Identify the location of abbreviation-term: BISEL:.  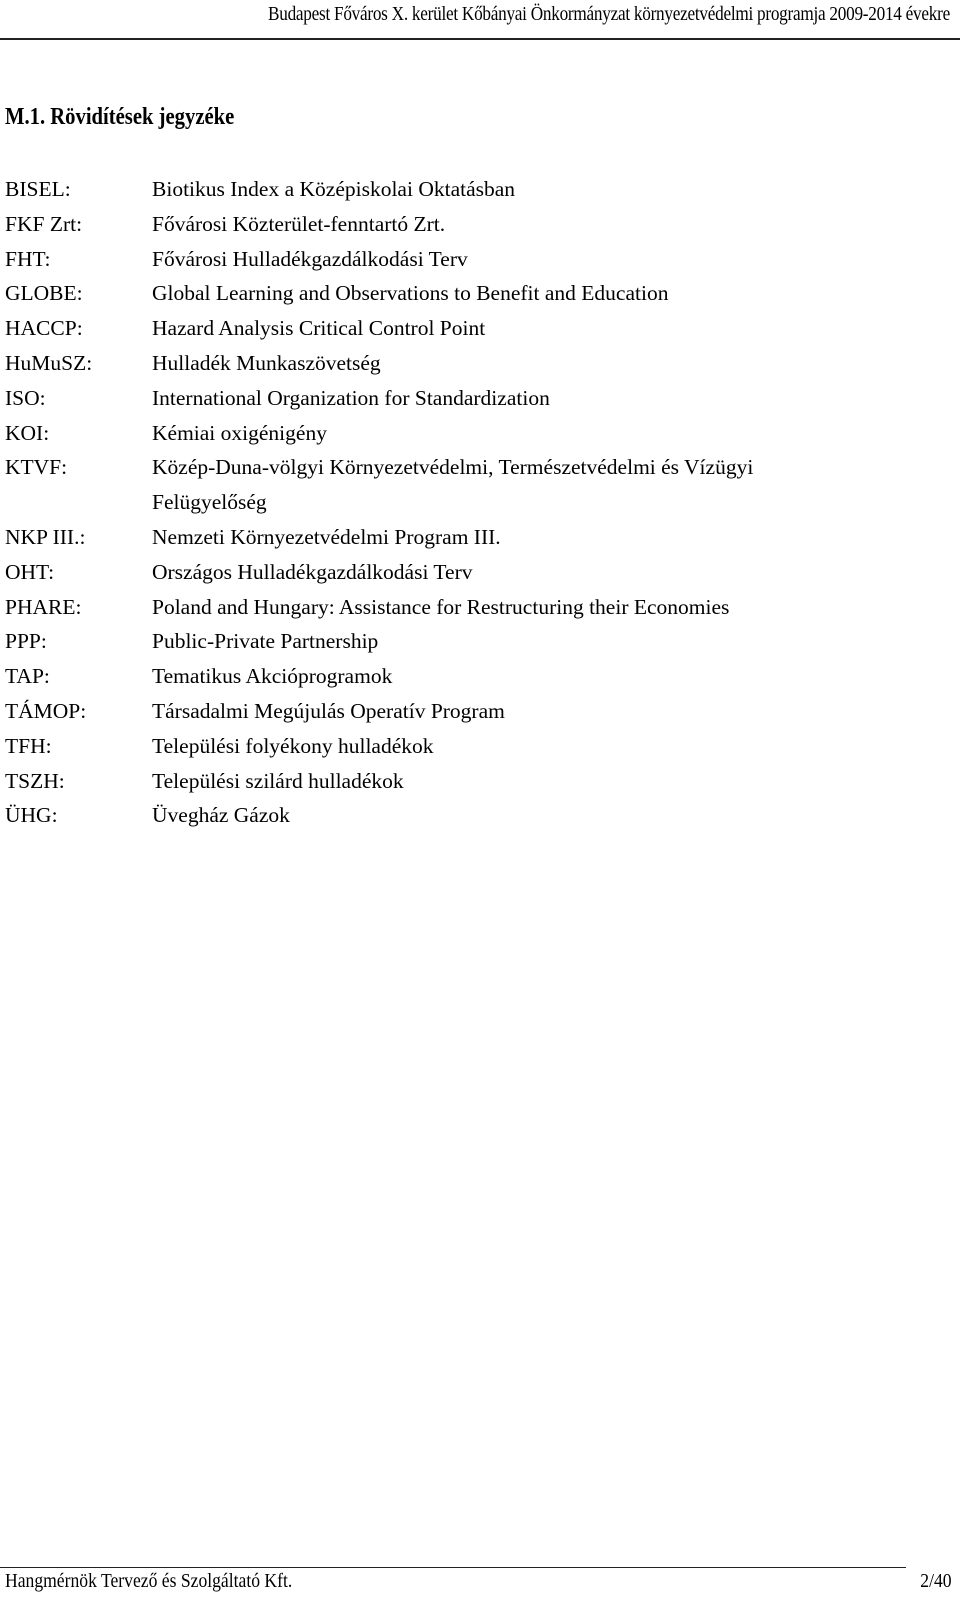
(38, 189).